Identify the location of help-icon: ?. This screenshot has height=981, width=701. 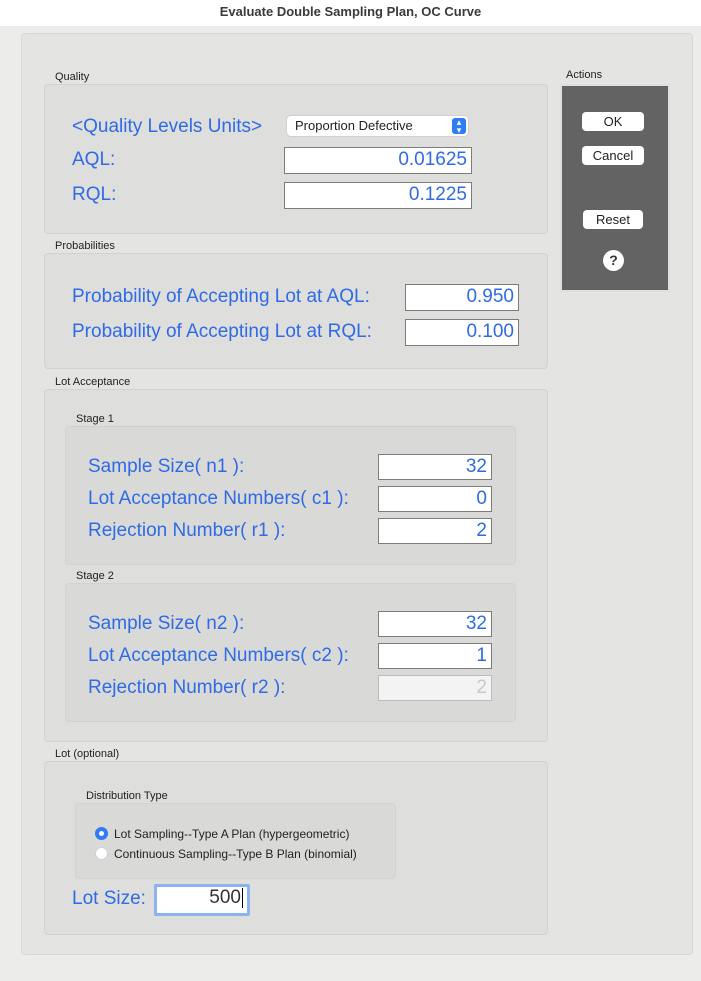
(613, 260).